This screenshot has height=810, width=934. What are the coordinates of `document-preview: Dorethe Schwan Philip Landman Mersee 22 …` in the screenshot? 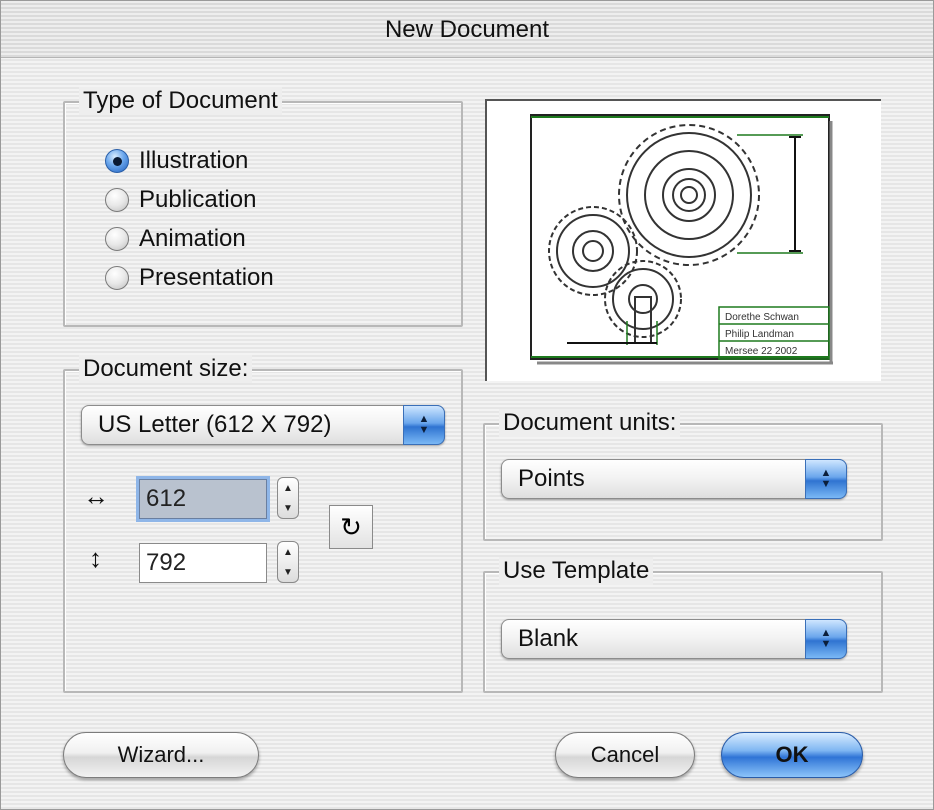 It's located at (683, 240).